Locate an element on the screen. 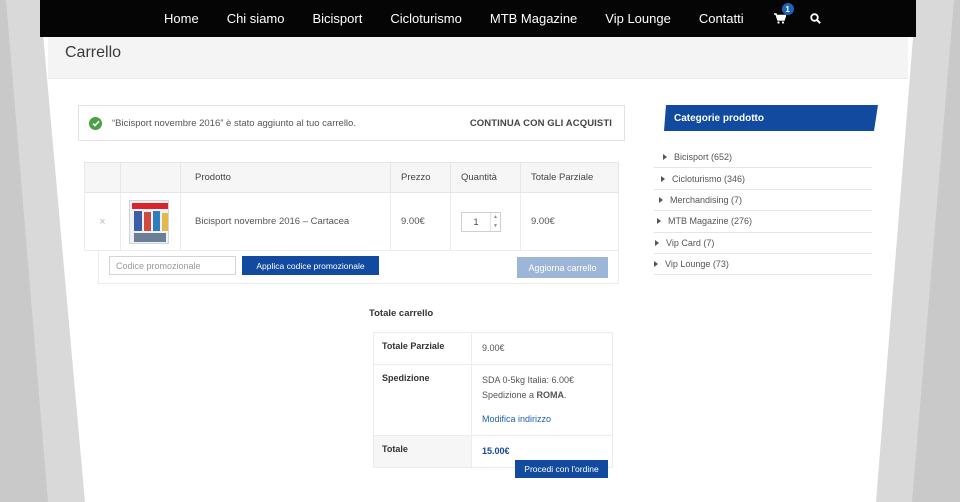 The image size is (960, 502). shipping-method: SDA 0-5kg Italia: 6.00€ is located at coordinates (528, 380).